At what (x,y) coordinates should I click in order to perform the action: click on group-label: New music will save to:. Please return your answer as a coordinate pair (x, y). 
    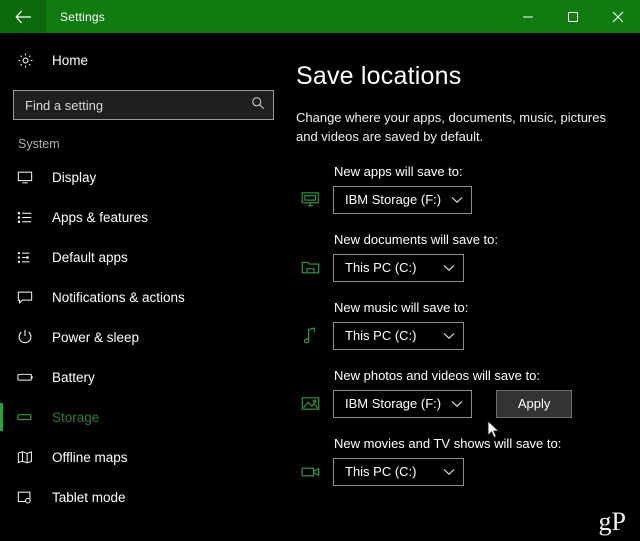
    Looking at the image, I should click on (401, 307).